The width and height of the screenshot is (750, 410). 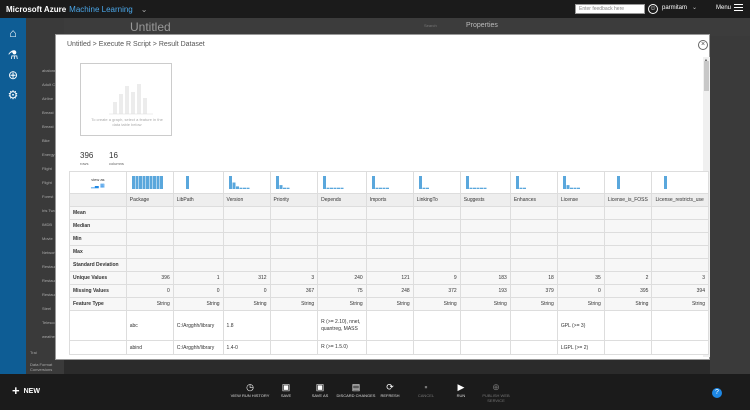 What do you see at coordinates (717, 393) in the screenshot?
I see `help-icon: ?` at bounding box center [717, 393].